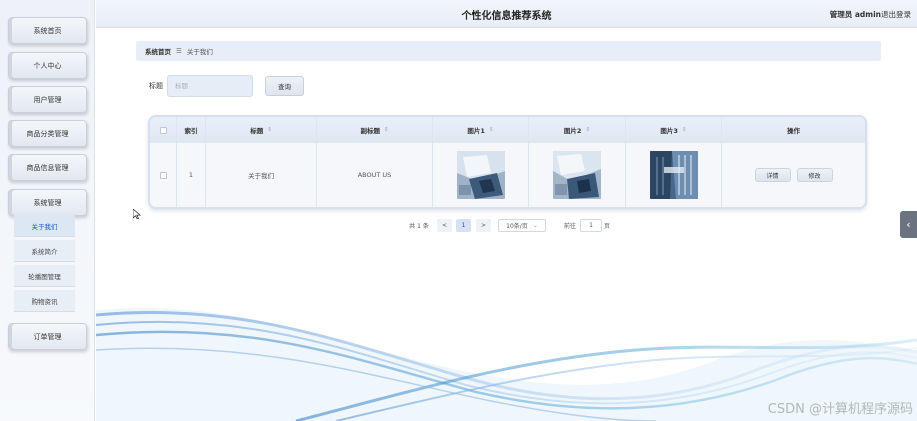  Describe the element at coordinates (261, 175) in the screenshot. I see `row-title: 关于我们` at that location.